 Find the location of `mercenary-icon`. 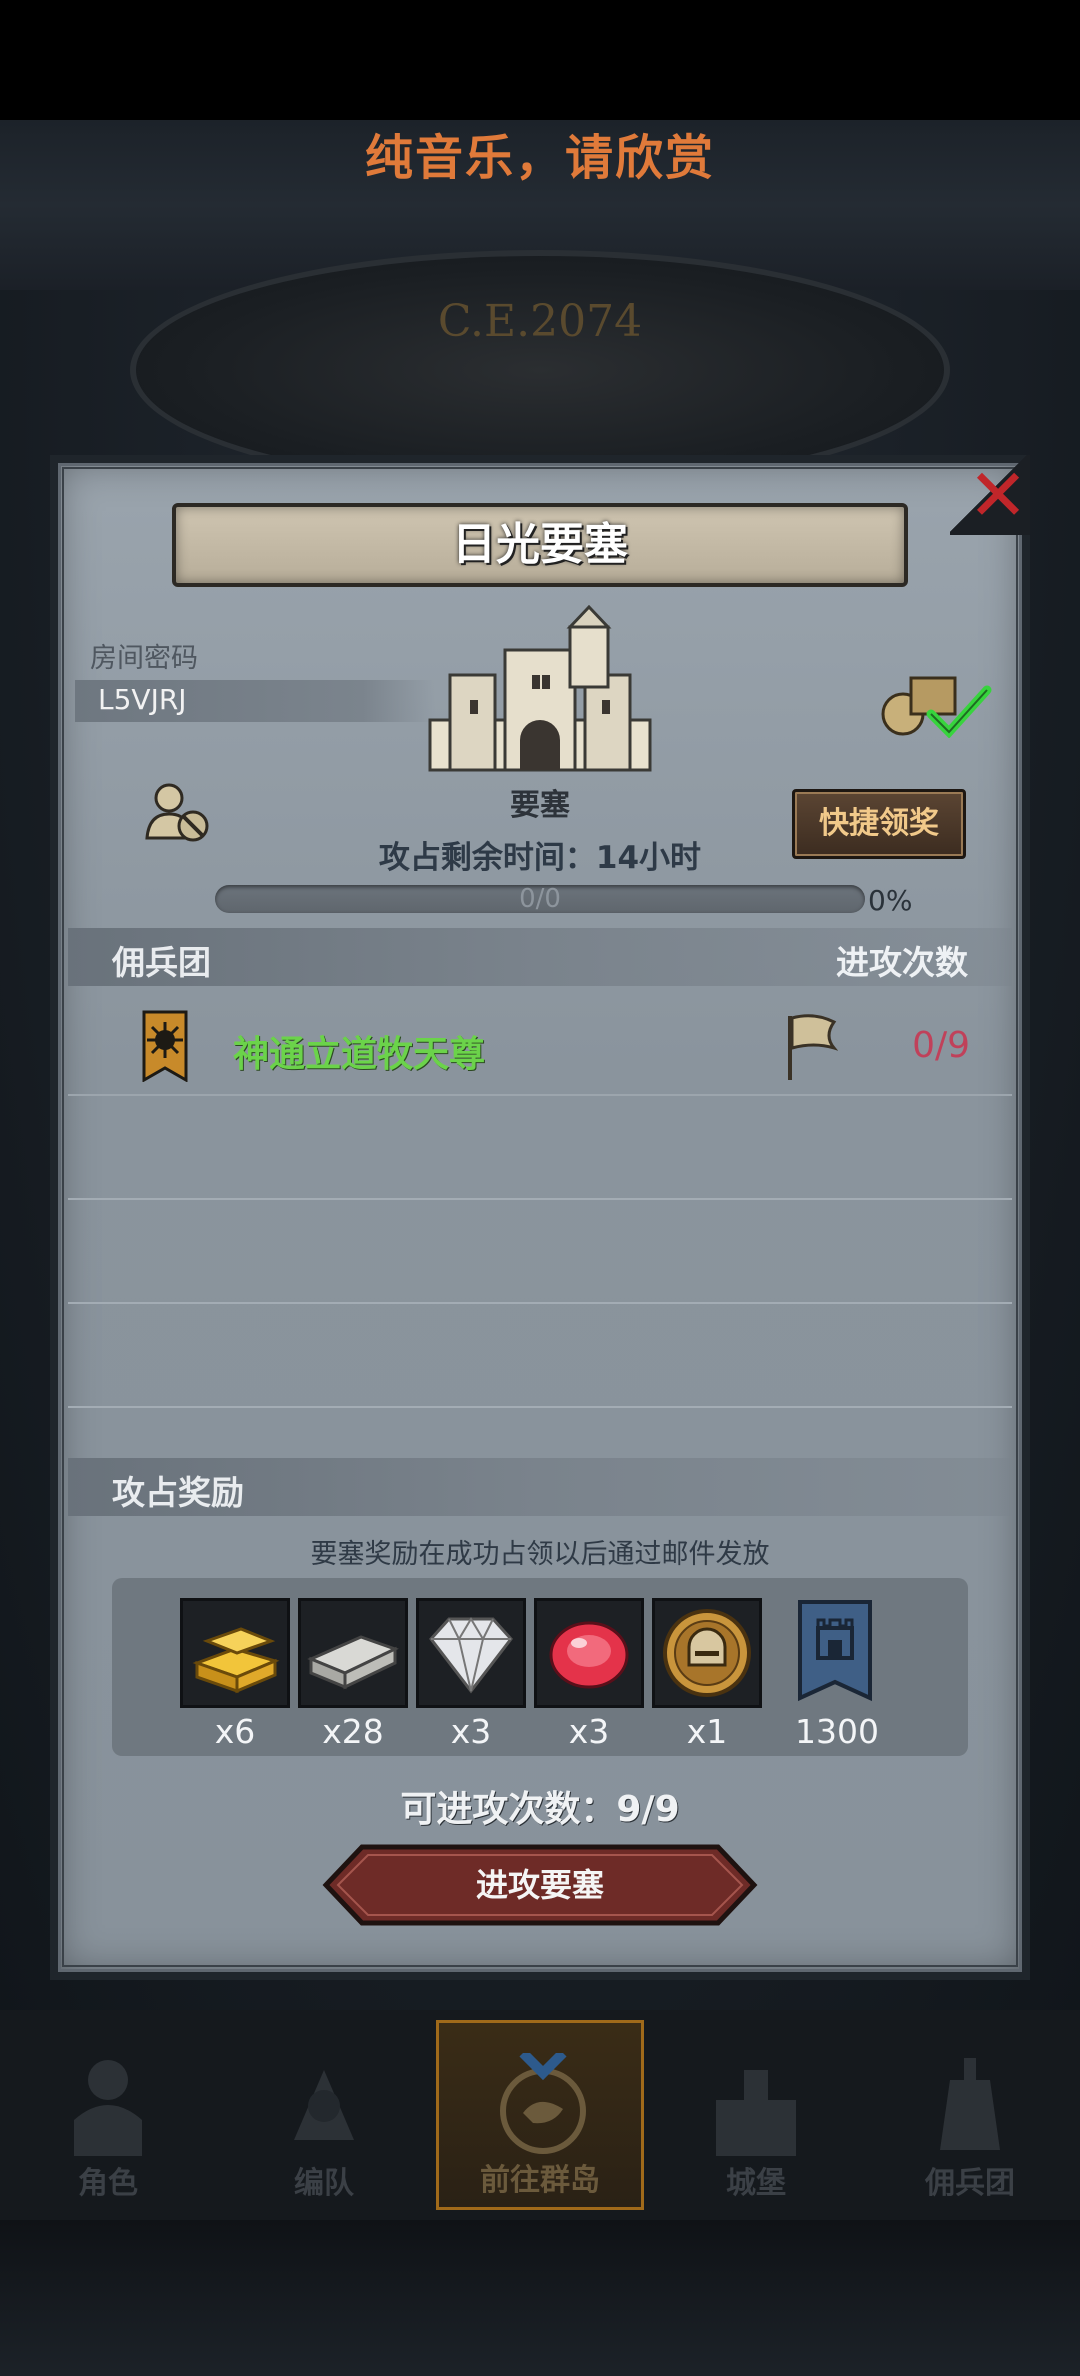

mercenary-icon is located at coordinates (970, 2104).